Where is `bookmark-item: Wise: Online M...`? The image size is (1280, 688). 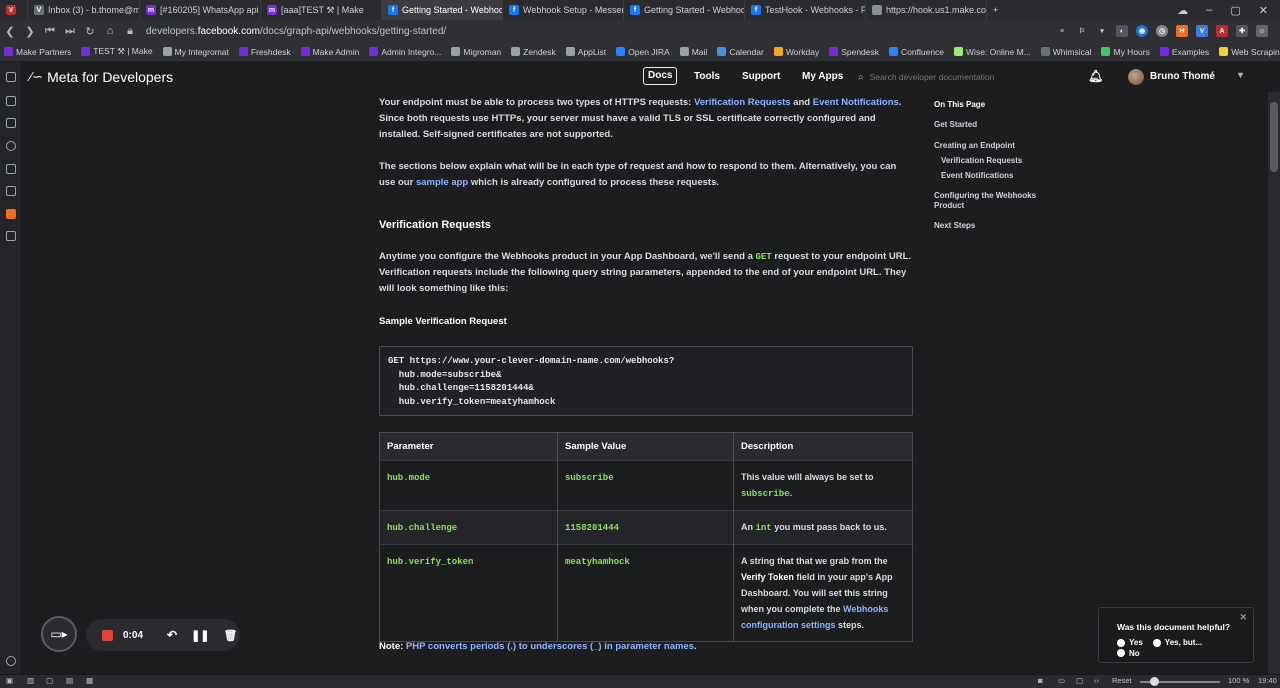 bookmark-item: Wise: Online M... is located at coordinates (992, 52).